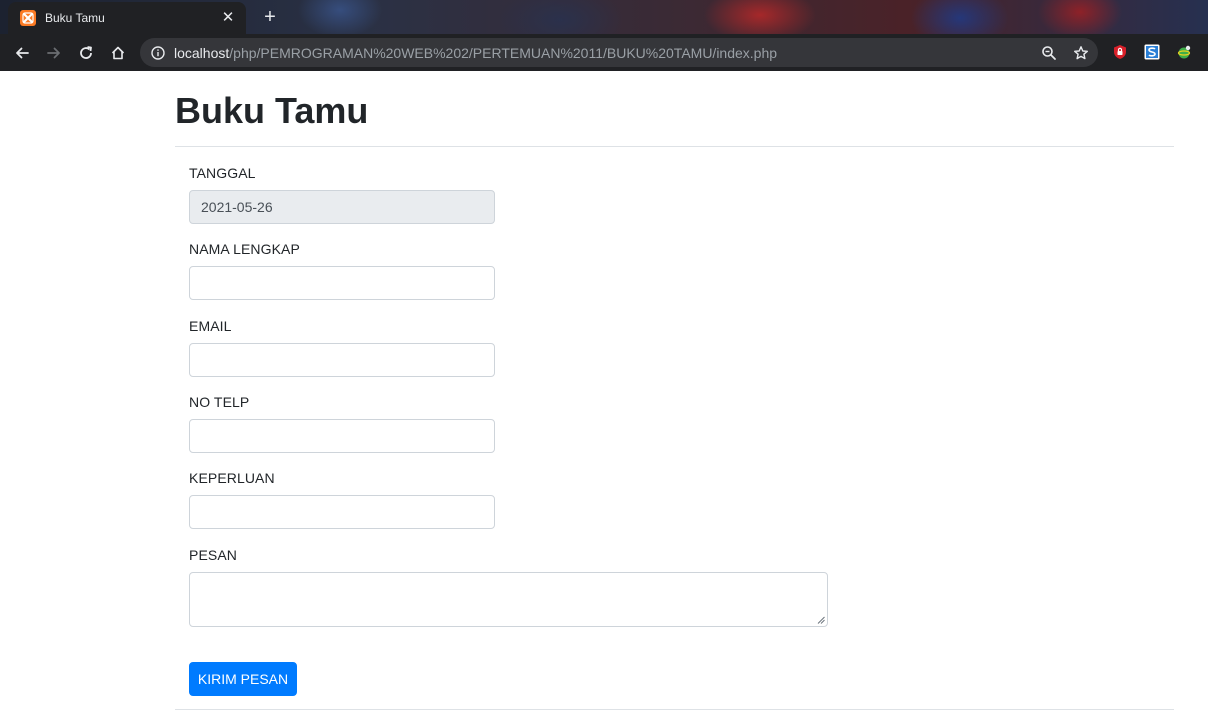  I want to click on back-icon, so click(22, 53).